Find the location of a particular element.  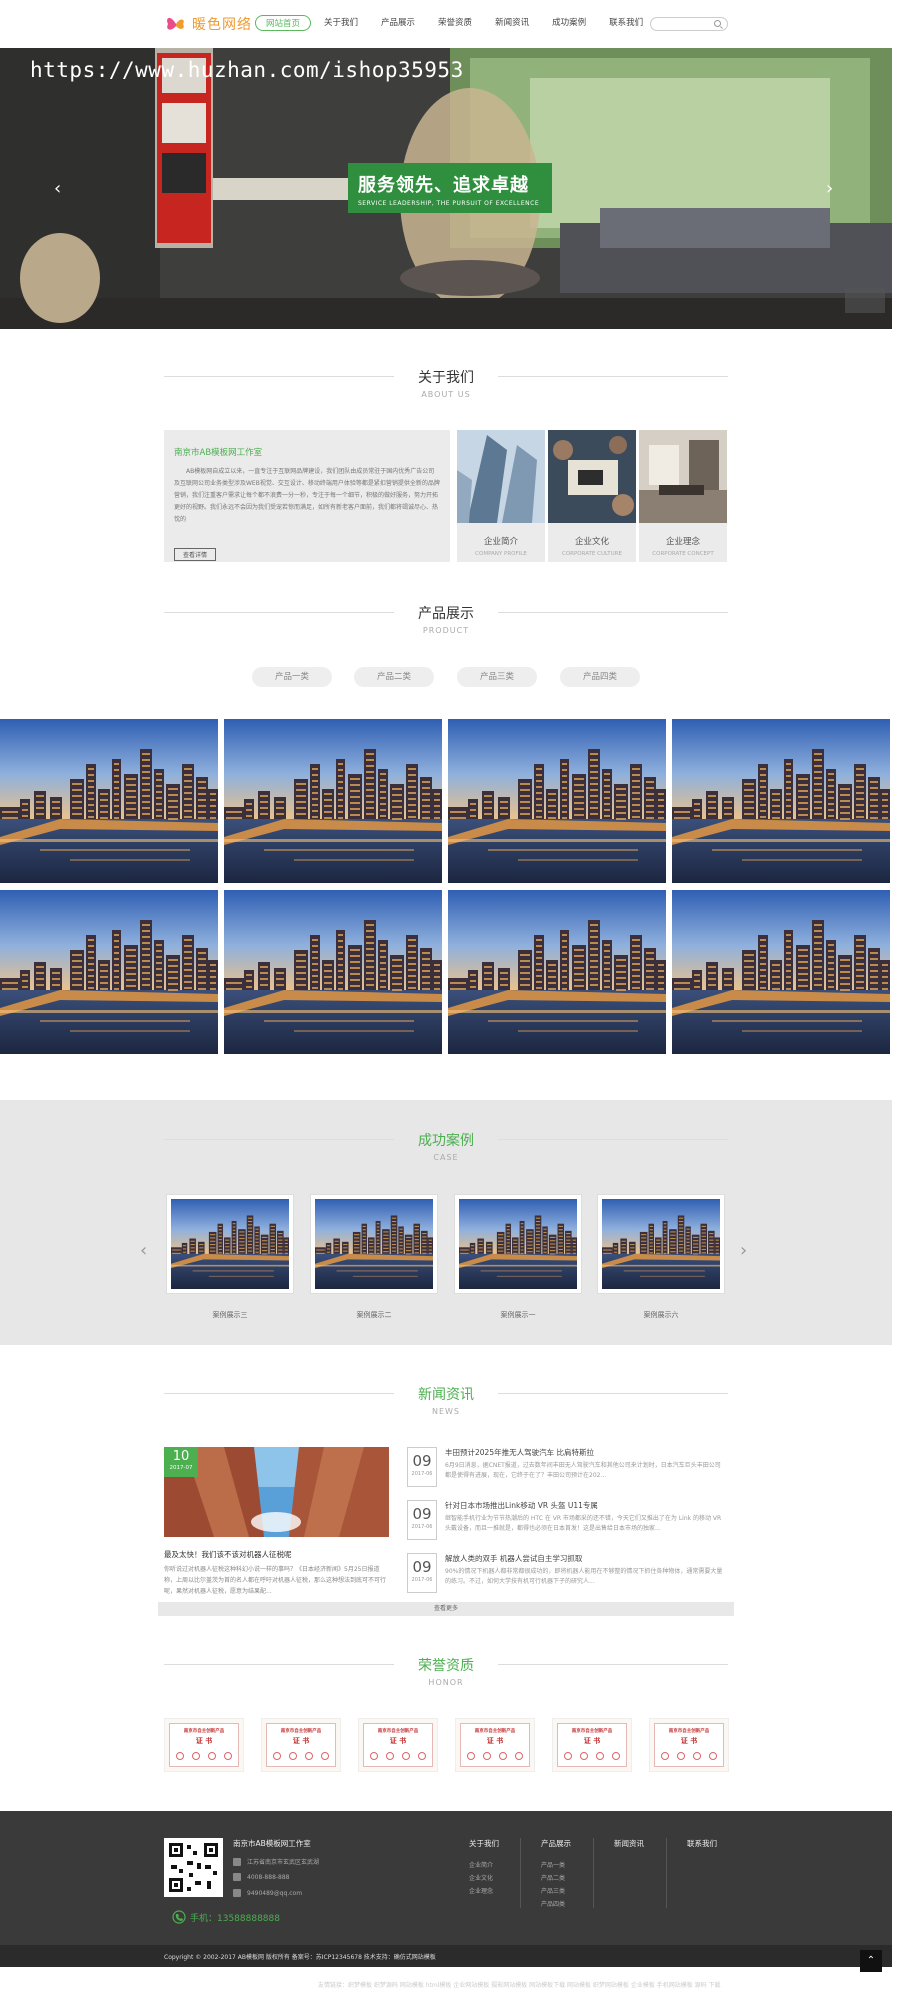

banner-next-icon: › is located at coordinates (829, 188).